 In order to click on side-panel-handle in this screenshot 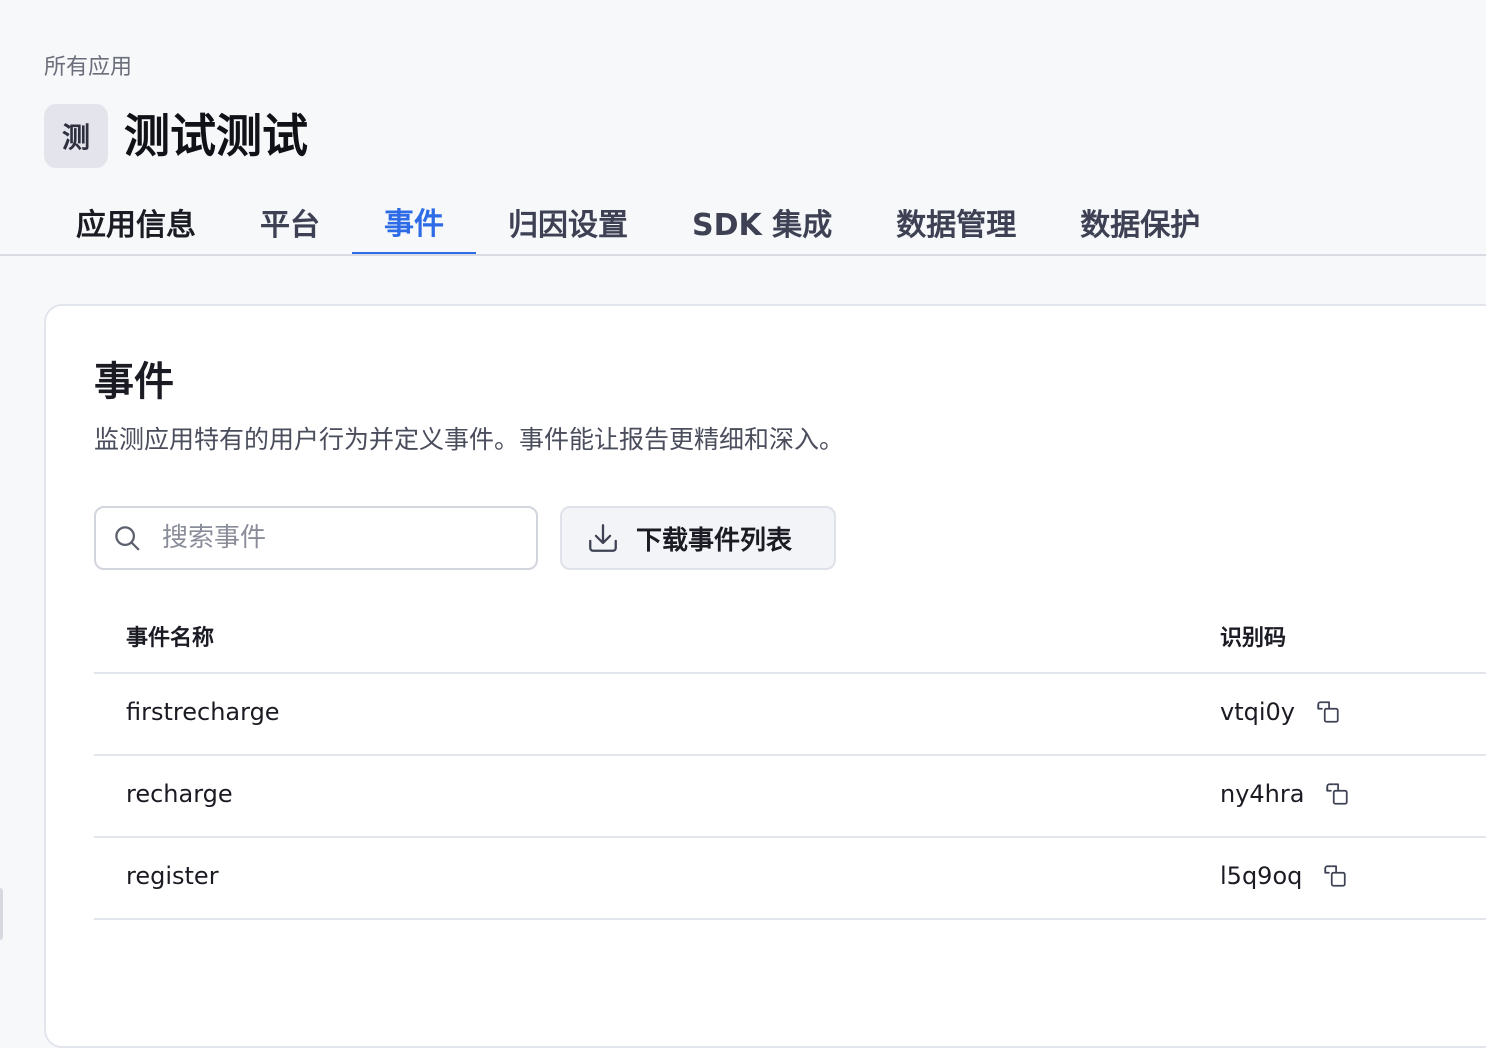, I will do `click(1, 914)`.